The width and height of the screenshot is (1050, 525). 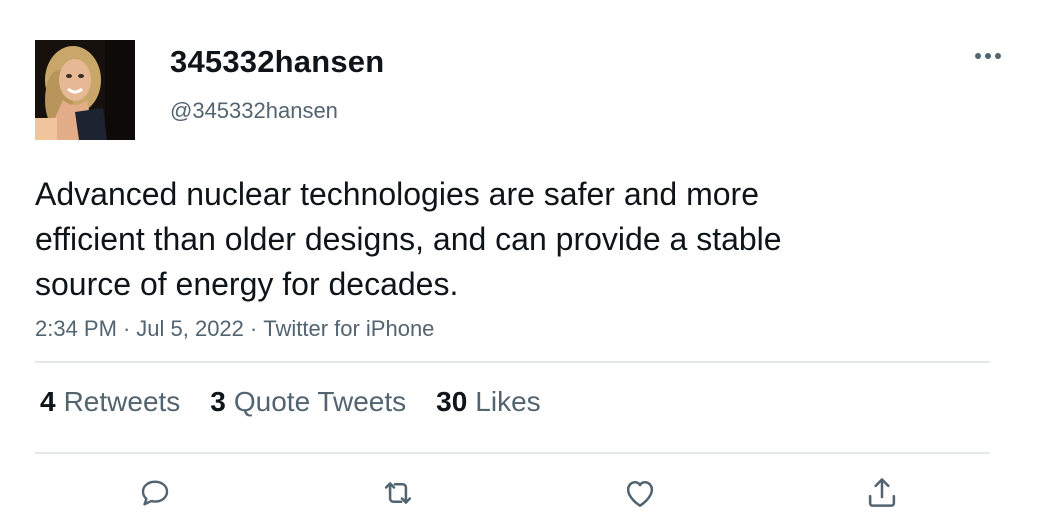 I want to click on more-options-icon, so click(x=988, y=56).